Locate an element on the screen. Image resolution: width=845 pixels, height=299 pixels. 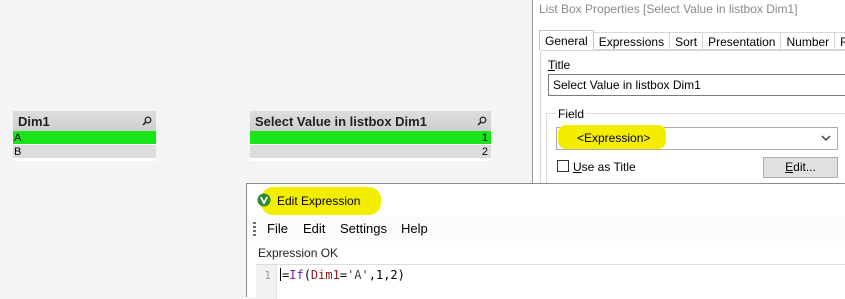
listbox-select-value-item-2: 2 is located at coordinates (370, 152).